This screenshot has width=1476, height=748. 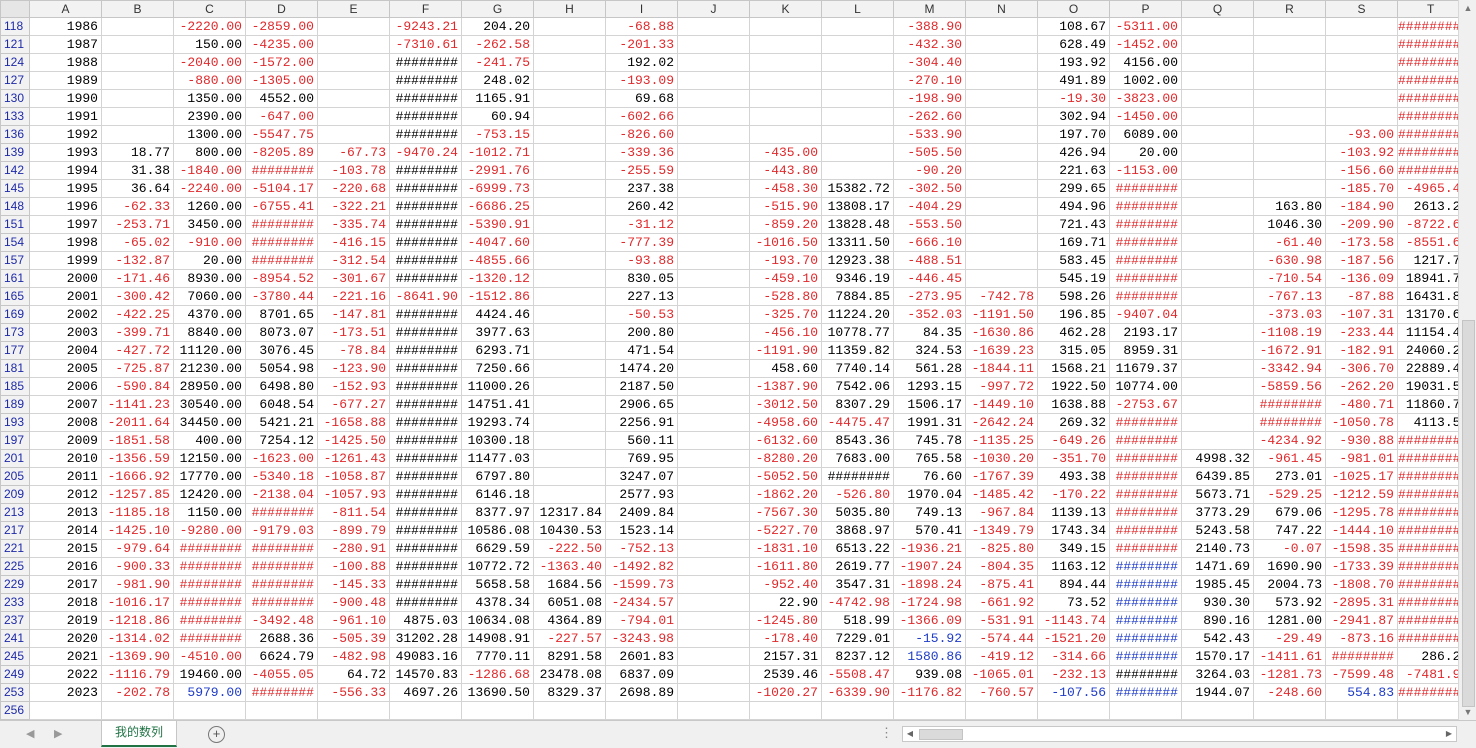 What do you see at coordinates (15, 62) in the screenshot?
I see `row-header: 124` at bounding box center [15, 62].